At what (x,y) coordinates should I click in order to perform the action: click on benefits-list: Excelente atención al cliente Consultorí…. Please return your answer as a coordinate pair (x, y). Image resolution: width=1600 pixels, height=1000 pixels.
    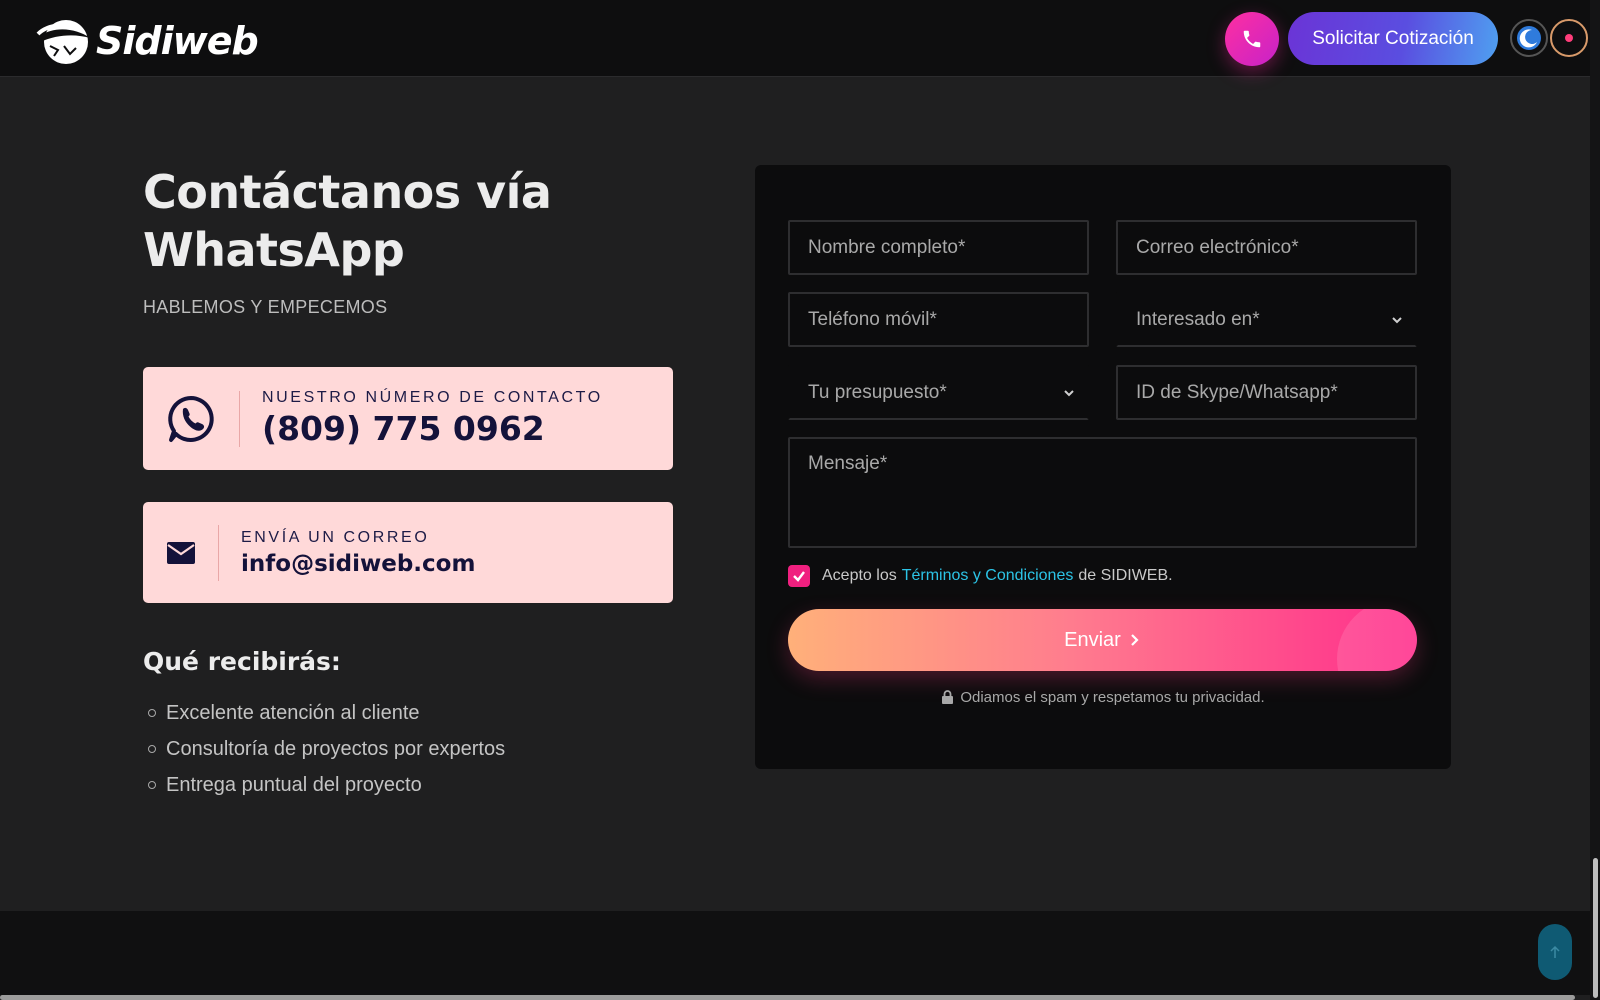
    Looking at the image, I should click on (326, 749).